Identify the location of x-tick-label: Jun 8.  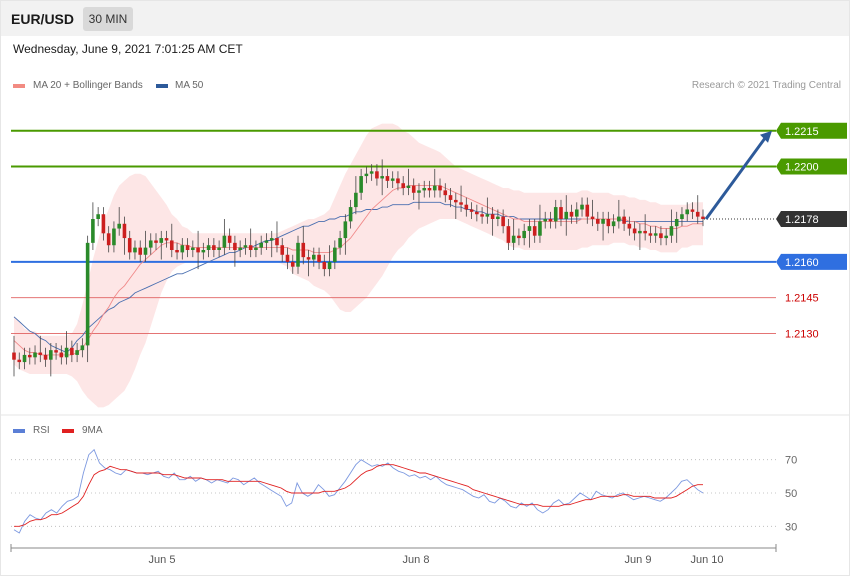
(416, 560).